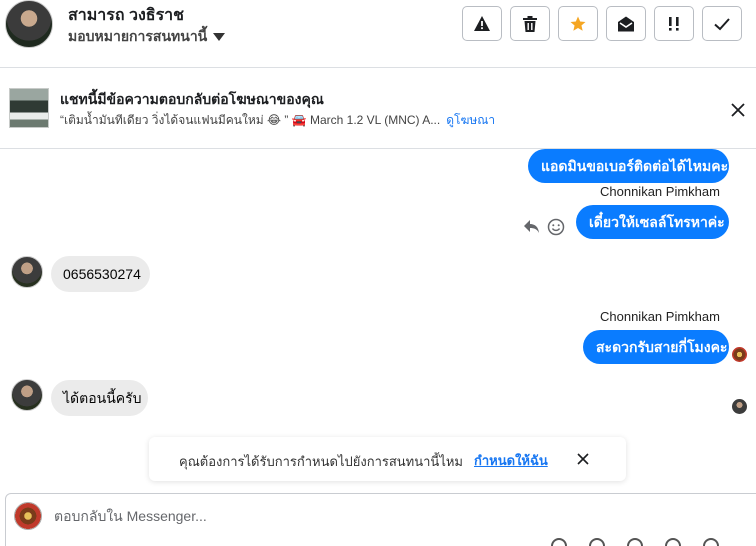  What do you see at coordinates (511, 460) in the screenshot?
I see `assign-to-me-link: กำหนดให้ฉัน` at bounding box center [511, 460].